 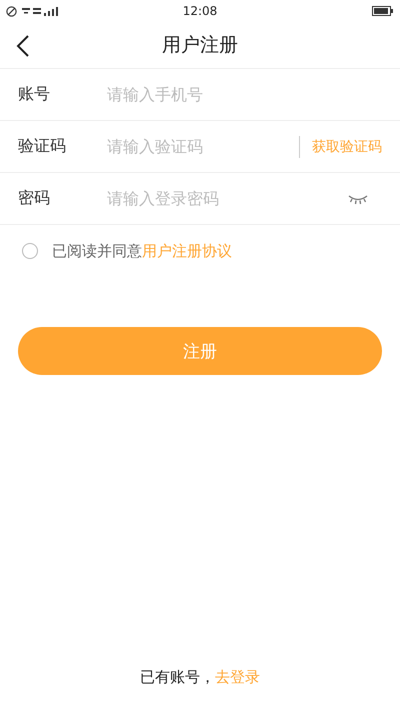 What do you see at coordinates (23, 46) in the screenshot?
I see `back-icon` at bounding box center [23, 46].